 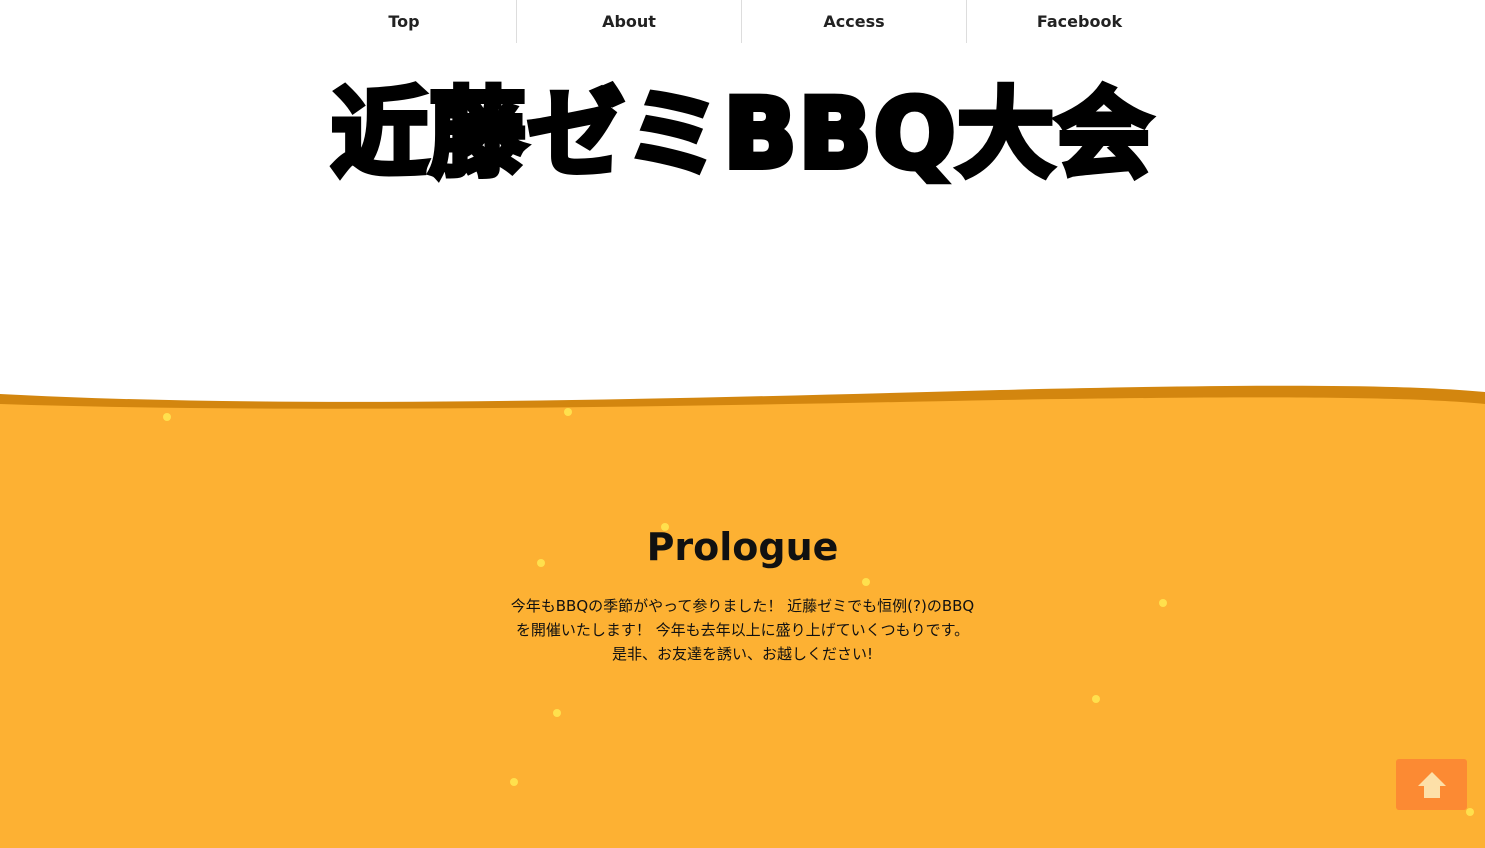 I want to click on main-nav: Top About Access Facebook, so click(x=742, y=21).